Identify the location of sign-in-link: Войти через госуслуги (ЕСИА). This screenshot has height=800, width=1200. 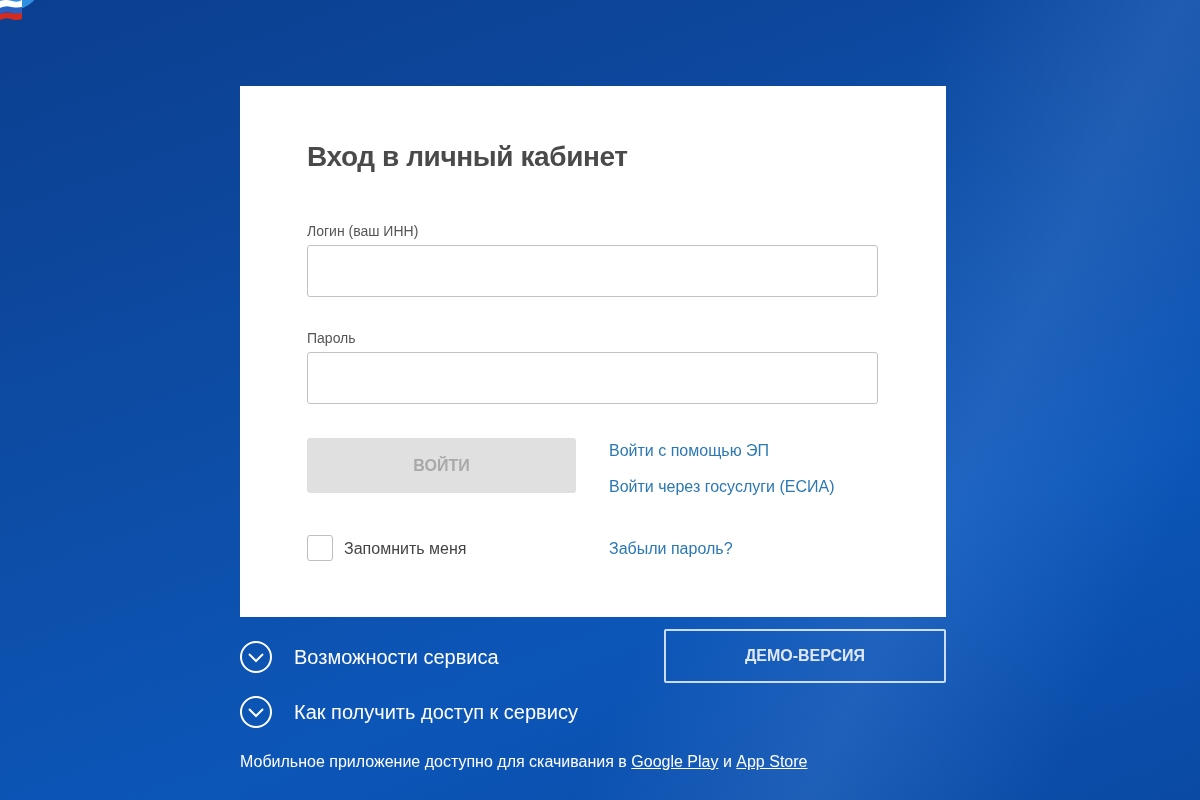
(722, 486).